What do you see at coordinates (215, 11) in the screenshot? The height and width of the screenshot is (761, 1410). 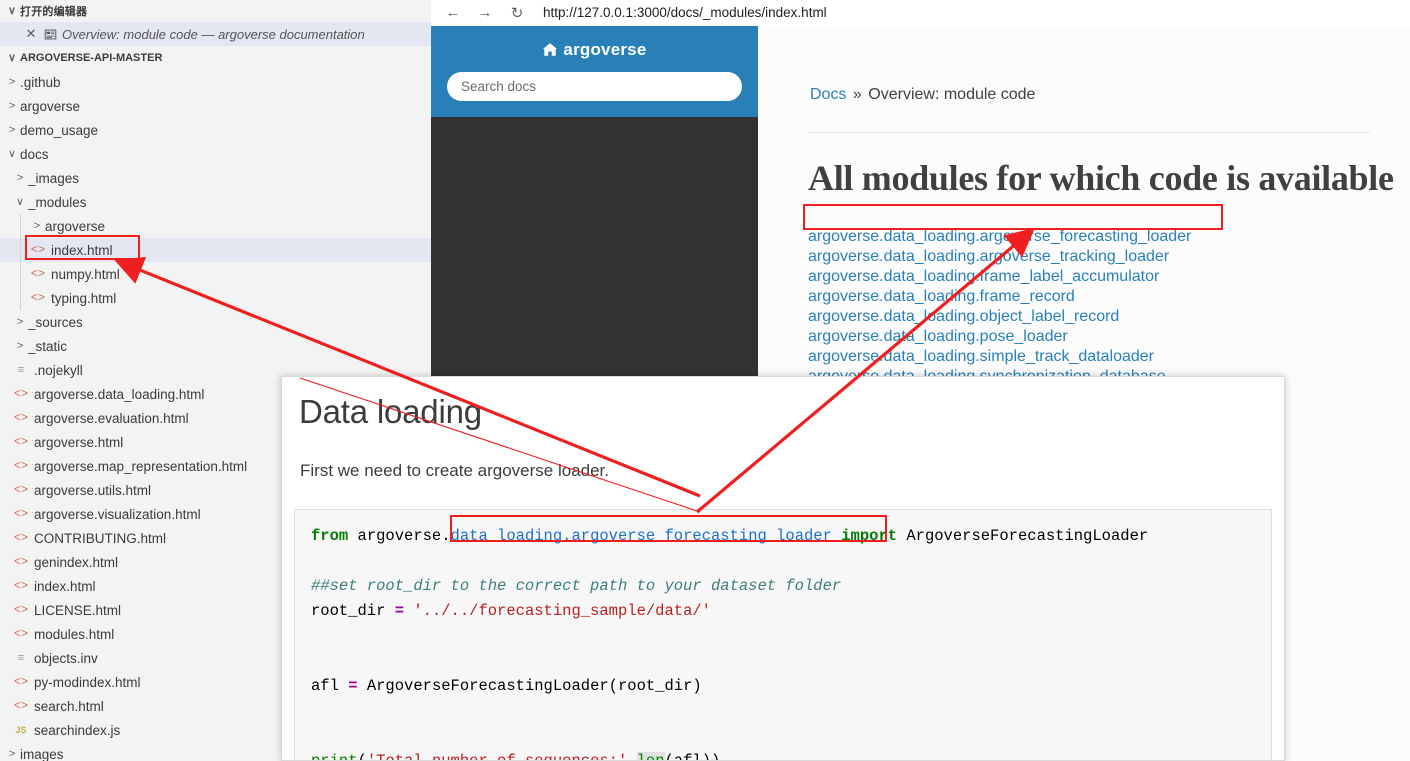 I see `open-editors-section-header: ∨ 打开的编辑器` at bounding box center [215, 11].